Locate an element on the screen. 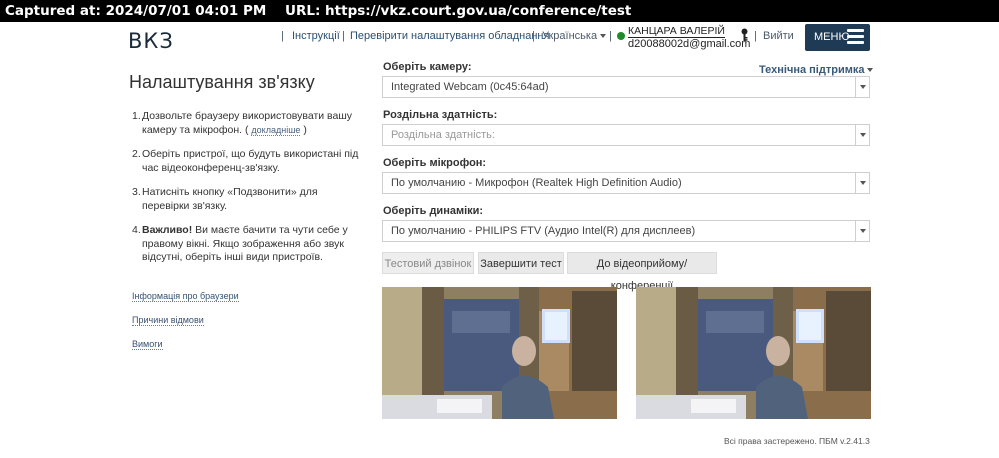 Image resolution: width=999 pixels, height=458 pixels. camera-value: Integrated Webcam (0c45:64ad) is located at coordinates (470, 87).